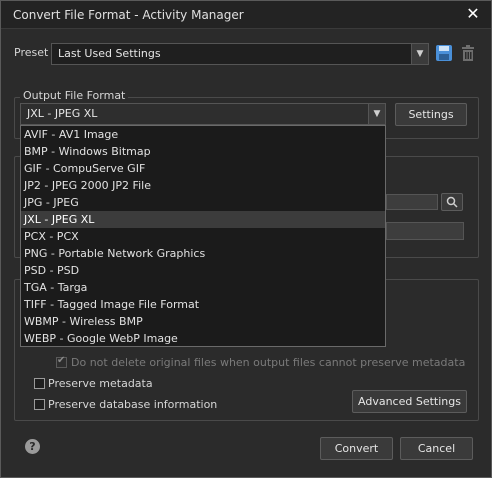 This screenshot has width=492, height=478. Describe the element at coordinates (436, 448) in the screenshot. I see `cancel-button: Cancel` at that location.